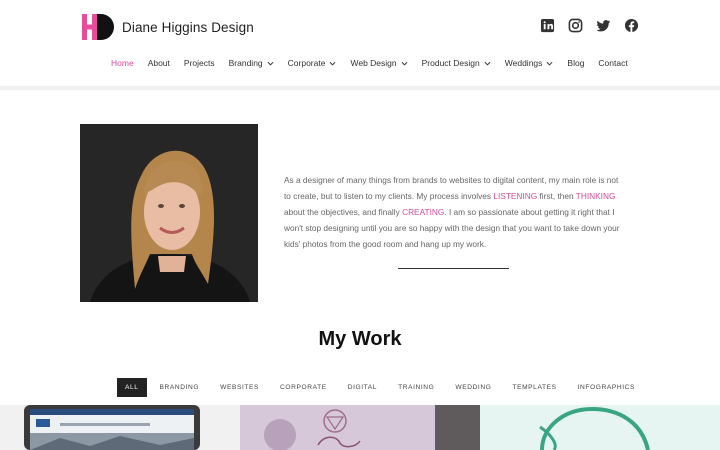 This screenshot has width=720, height=450. Describe the element at coordinates (132, 387) in the screenshot. I see `filter-all: ALL` at that location.